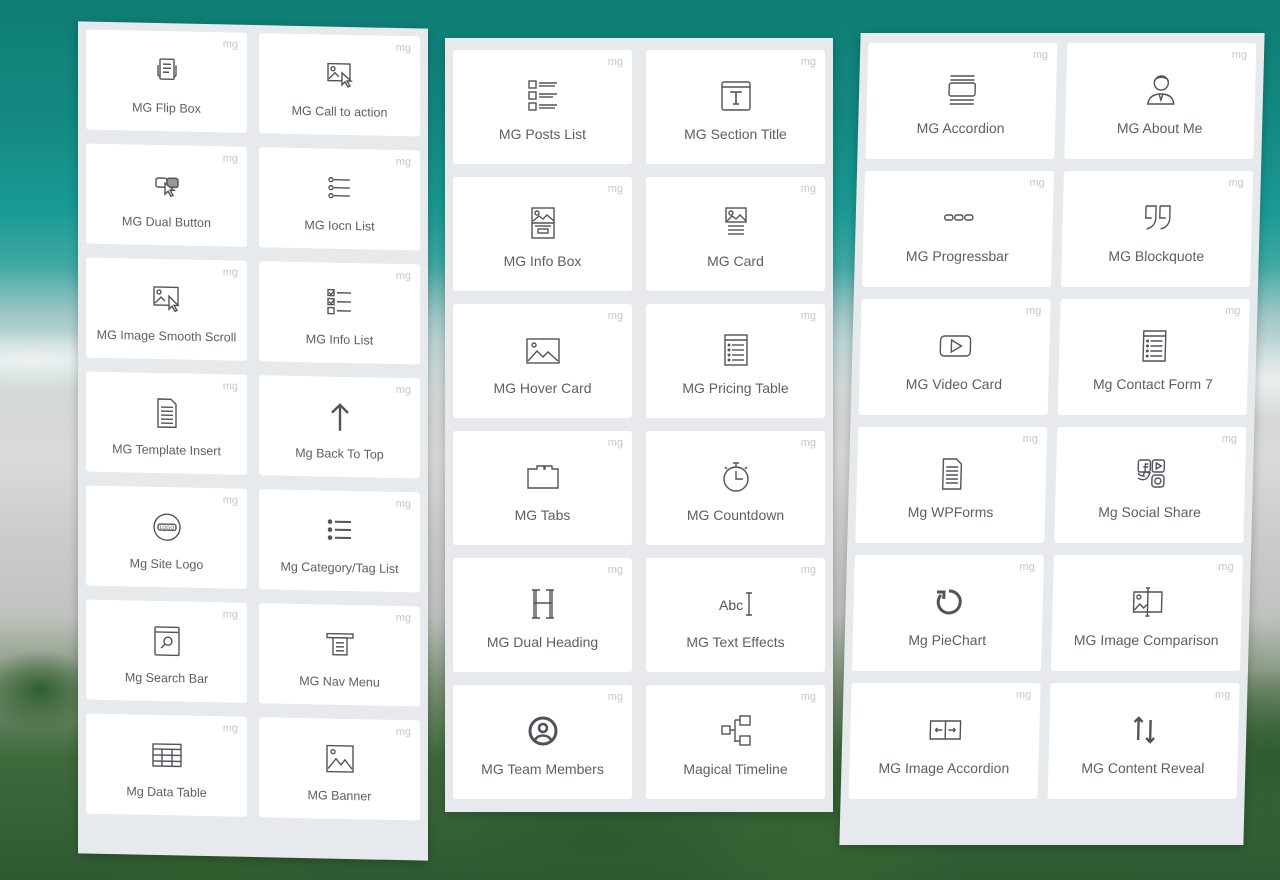 This screenshot has width=1280, height=880. I want to click on widget-label: MG Progressbar, so click(957, 256).